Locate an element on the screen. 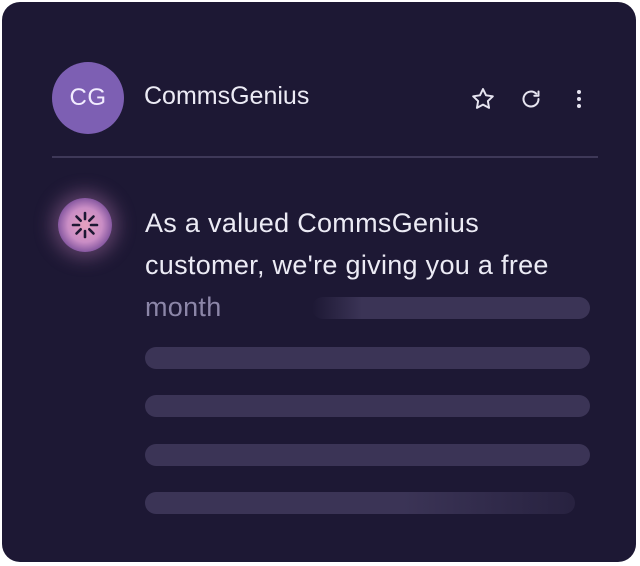  star-button is located at coordinates (483, 99).